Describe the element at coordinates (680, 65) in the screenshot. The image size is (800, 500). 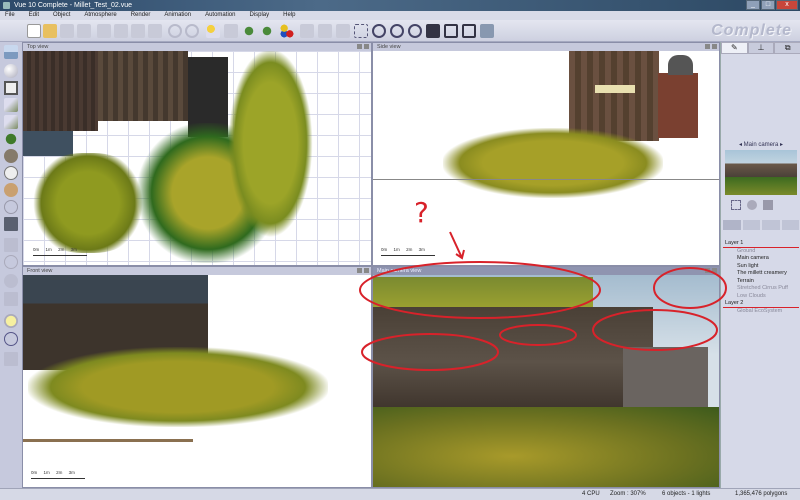
I see `water-tank-object` at that location.